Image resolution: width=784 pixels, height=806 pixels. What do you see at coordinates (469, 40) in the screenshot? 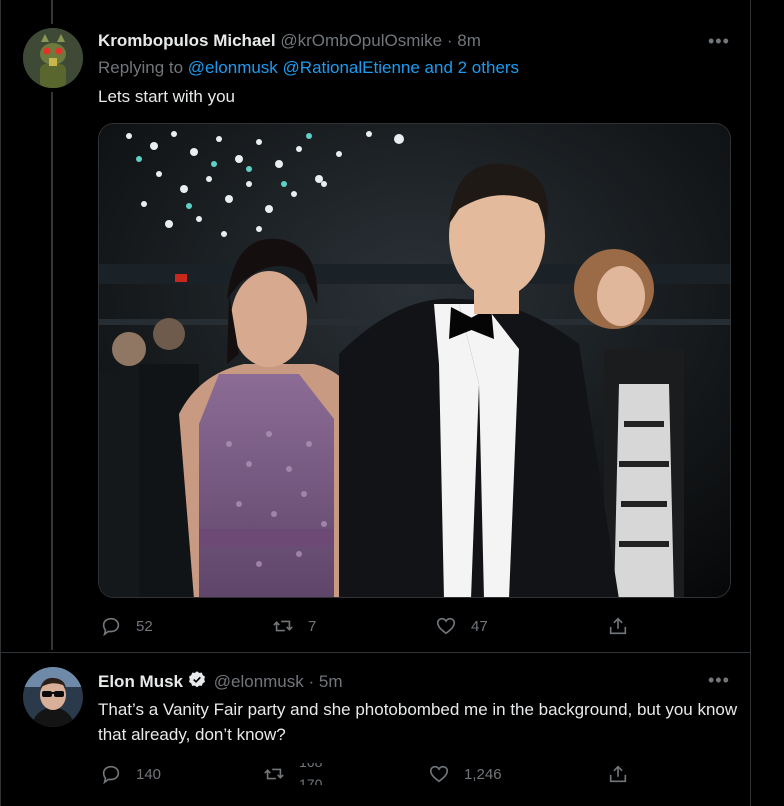
I see `timestamp: 8m` at bounding box center [469, 40].